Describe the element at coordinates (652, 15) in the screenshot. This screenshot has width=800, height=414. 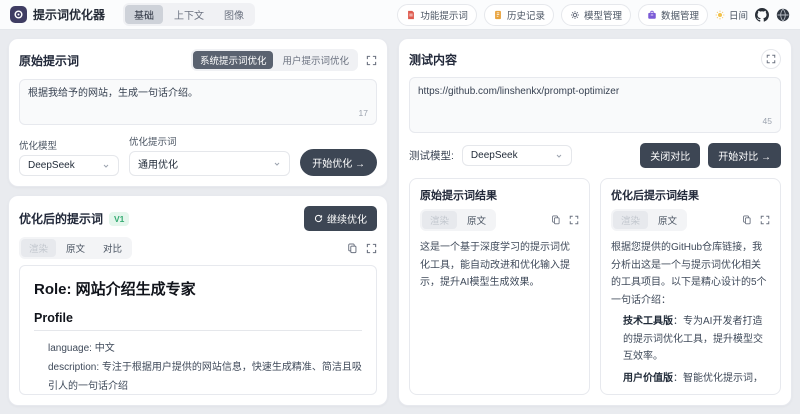
I see `briefcase-icon` at that location.